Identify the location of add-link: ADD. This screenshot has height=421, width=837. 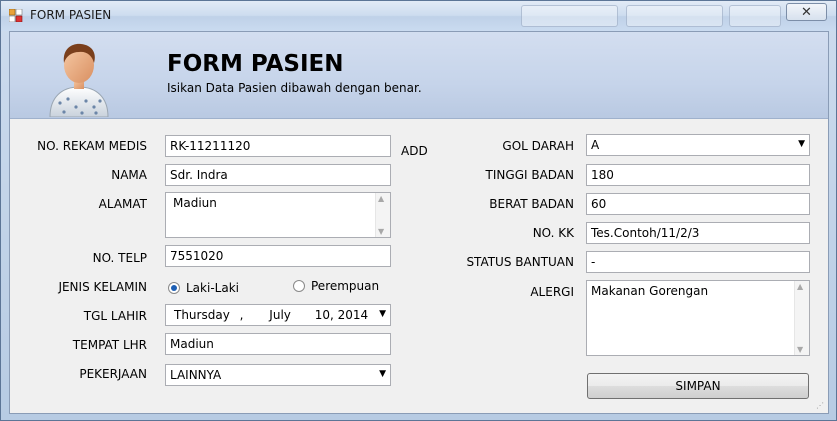
(414, 151).